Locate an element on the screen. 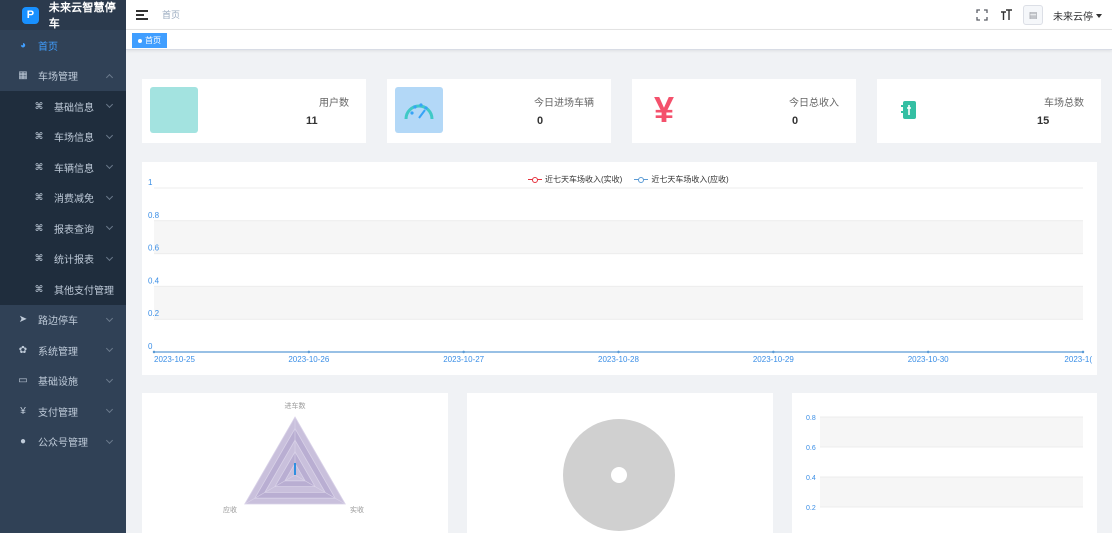  sidebar-item-discounts: ⌘ 消费减免 is located at coordinates (63, 198).